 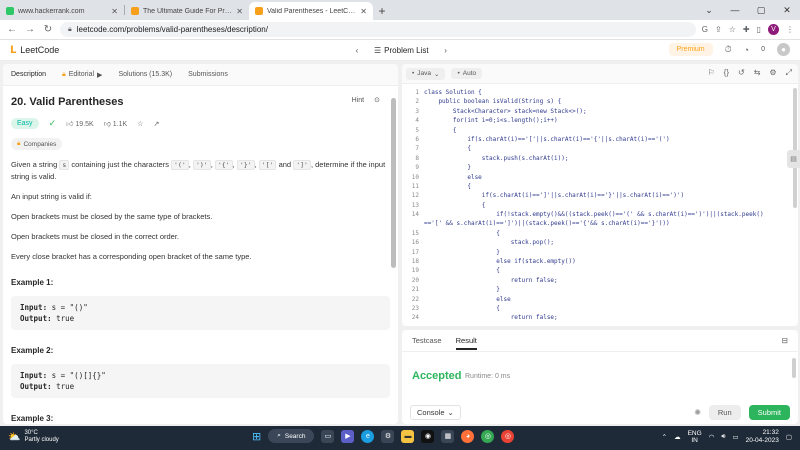 I want to click on forward-icon: →, so click(x=30, y=29).